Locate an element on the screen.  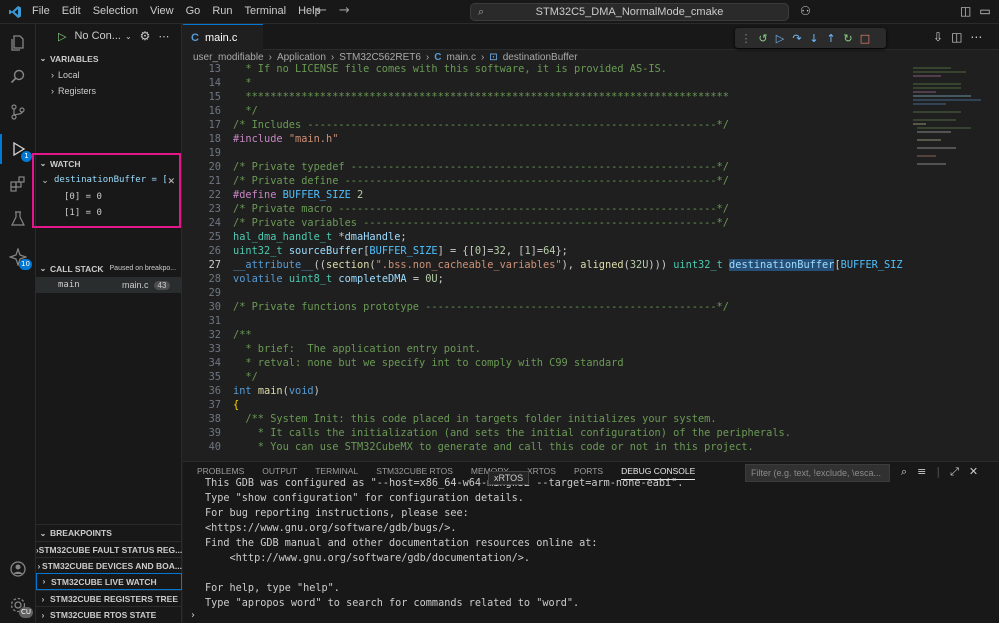
menu-selection: Selection is located at coordinates (115, 11).